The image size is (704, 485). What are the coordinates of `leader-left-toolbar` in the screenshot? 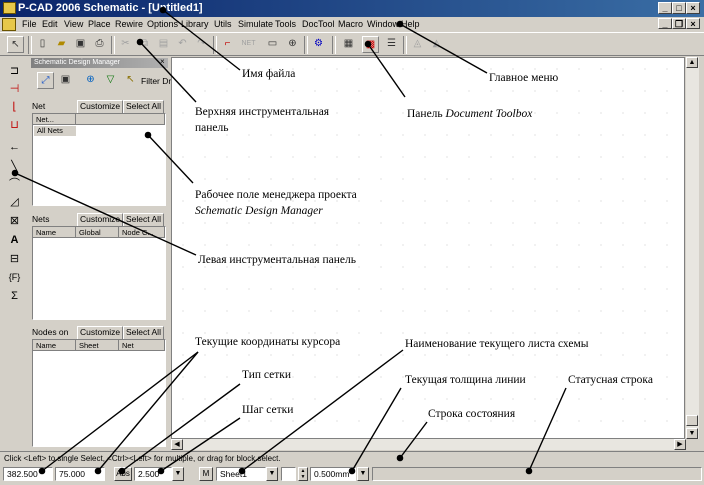 It's located at (105, 214).